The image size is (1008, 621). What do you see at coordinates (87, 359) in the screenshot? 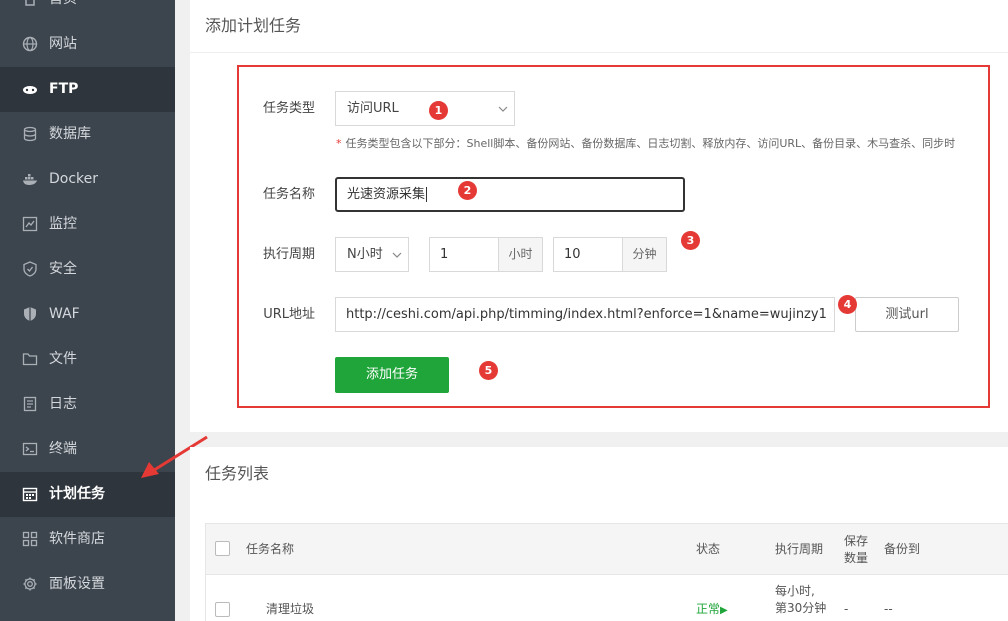
I see `sidebar-item-files: 文件` at bounding box center [87, 359].